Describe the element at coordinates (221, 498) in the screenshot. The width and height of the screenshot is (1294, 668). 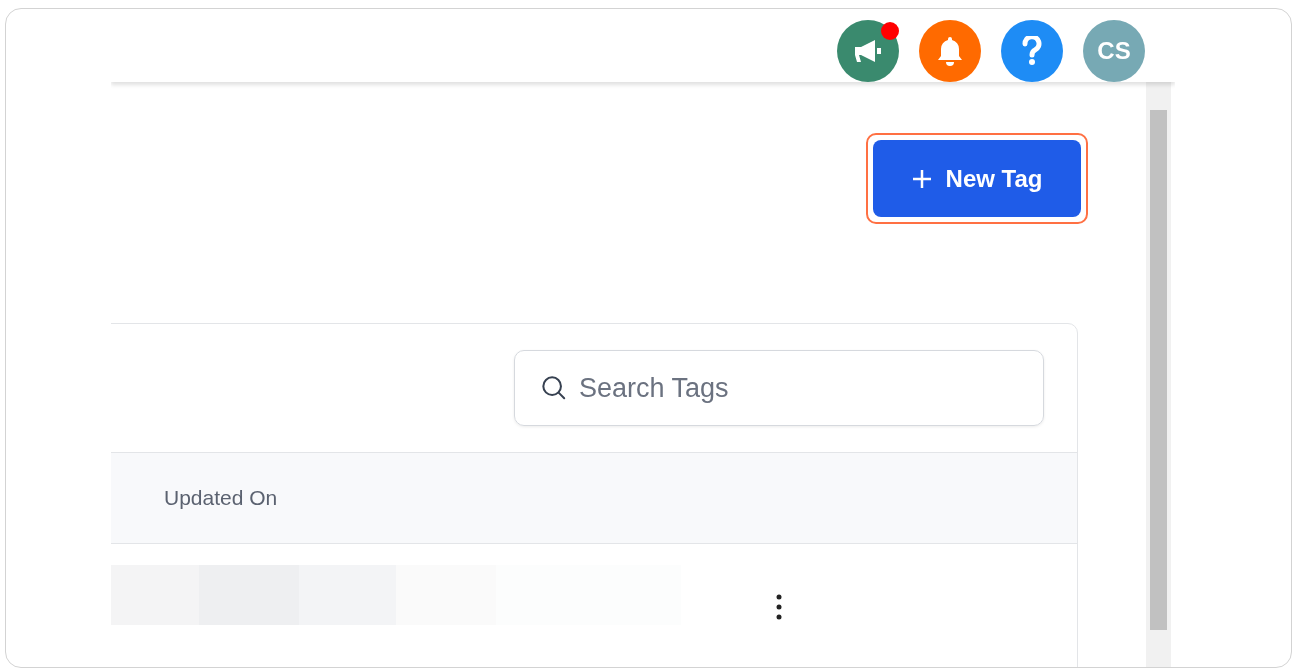
I see `column-header: Updated On` at that location.